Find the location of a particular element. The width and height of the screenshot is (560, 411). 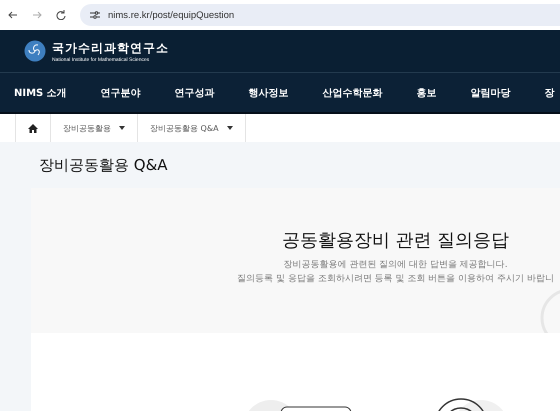

page-title: 장비공동활용 Q&A is located at coordinates (104, 166).